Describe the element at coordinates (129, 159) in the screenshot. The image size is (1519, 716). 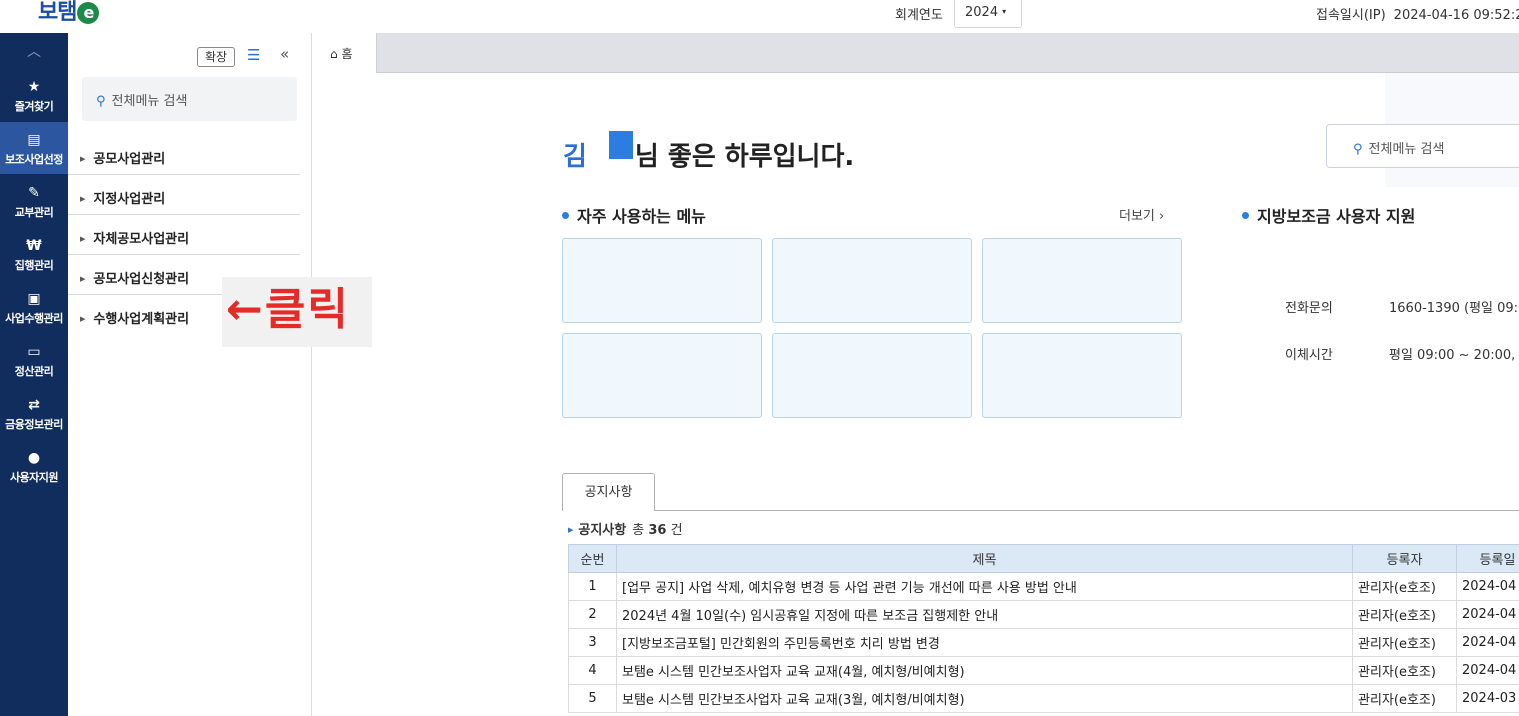
I see `submenu-item-label: 공모사업관리` at that location.